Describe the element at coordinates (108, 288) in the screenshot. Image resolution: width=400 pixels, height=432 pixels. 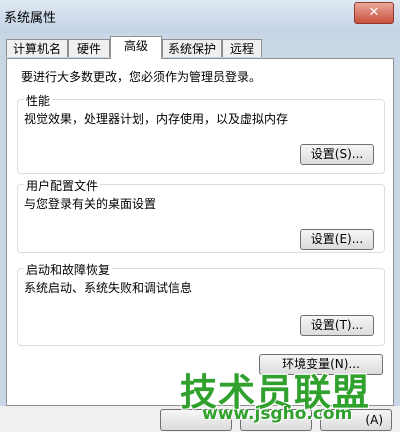
I see `startup-recovery-description: 系统启动、系统失败和调试信息` at that location.